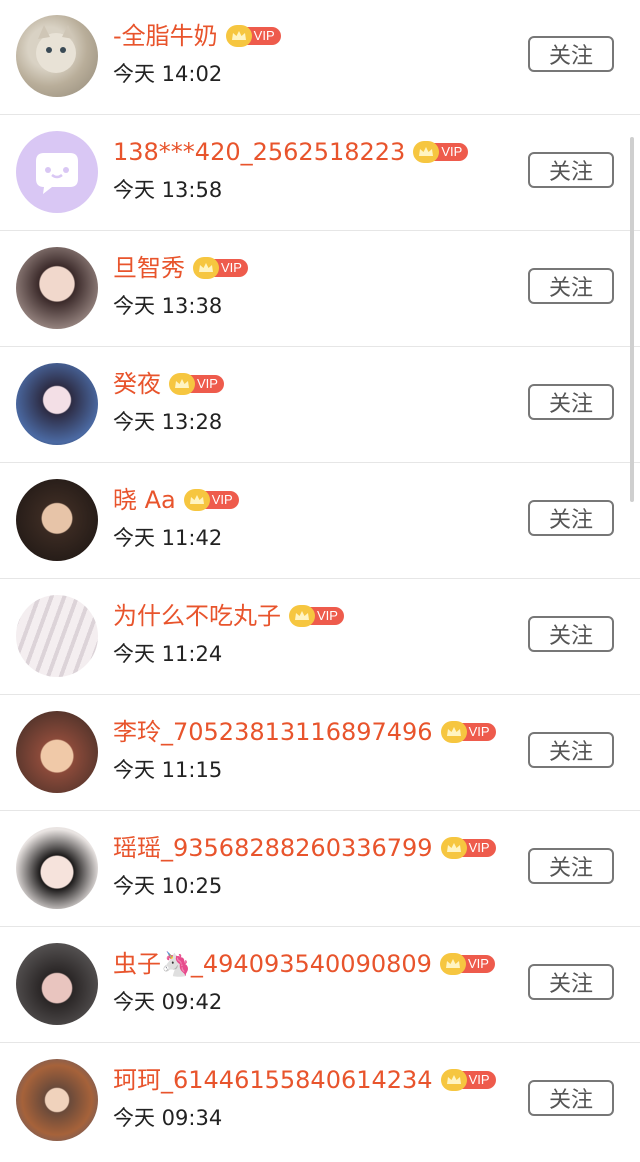  What do you see at coordinates (320, 289) in the screenshot?
I see `list-item: 旦智秀 VIP 今天 13:38 关注` at bounding box center [320, 289].